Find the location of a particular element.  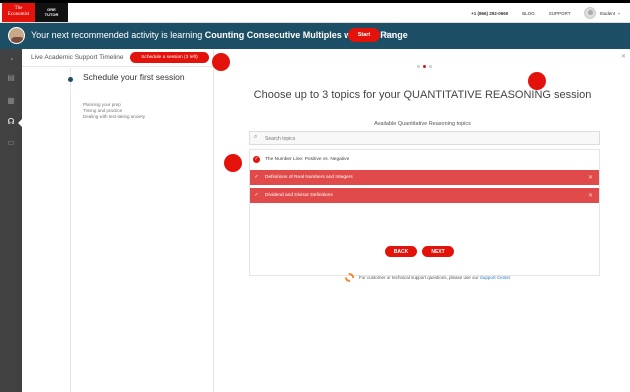

dashboard-icon: ◔ is located at coordinates (11, 60).